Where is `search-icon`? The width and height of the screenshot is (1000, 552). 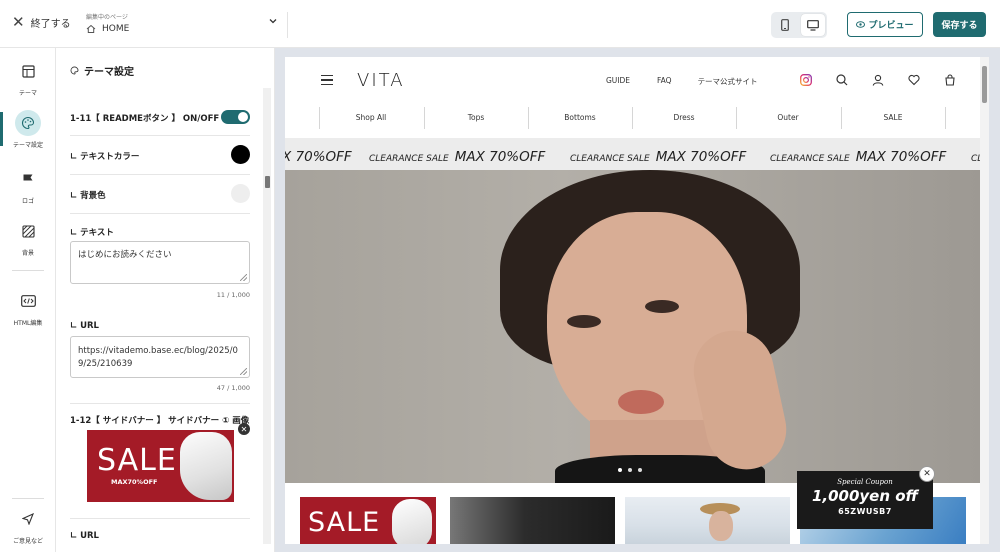
search-icon is located at coordinates (842, 80).